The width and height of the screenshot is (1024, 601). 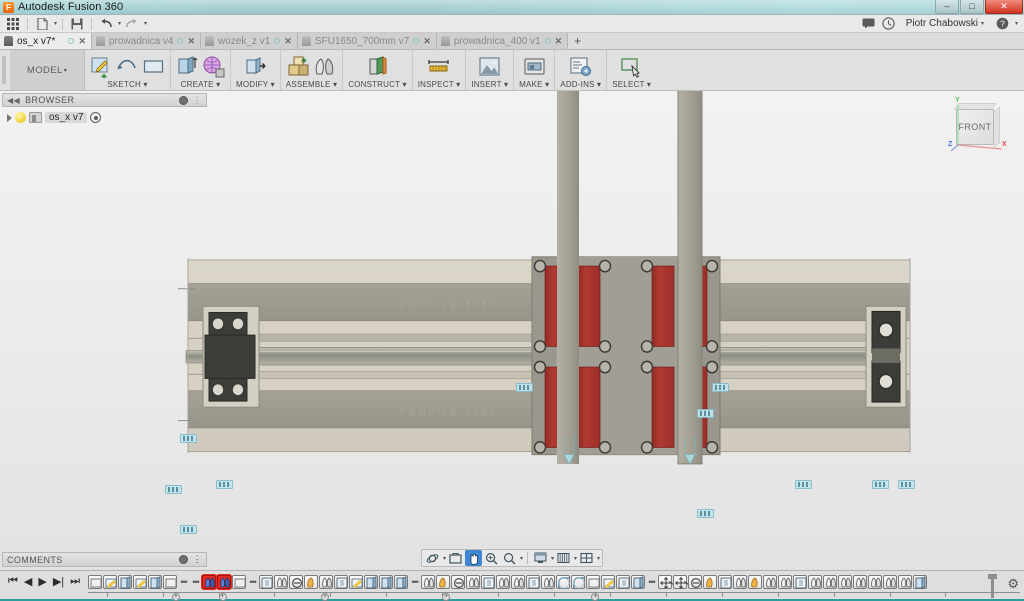 What do you see at coordinates (502, 41) in the screenshot?
I see `document-tab-4: prowadnica_400 v1 ✕` at bounding box center [502, 41].